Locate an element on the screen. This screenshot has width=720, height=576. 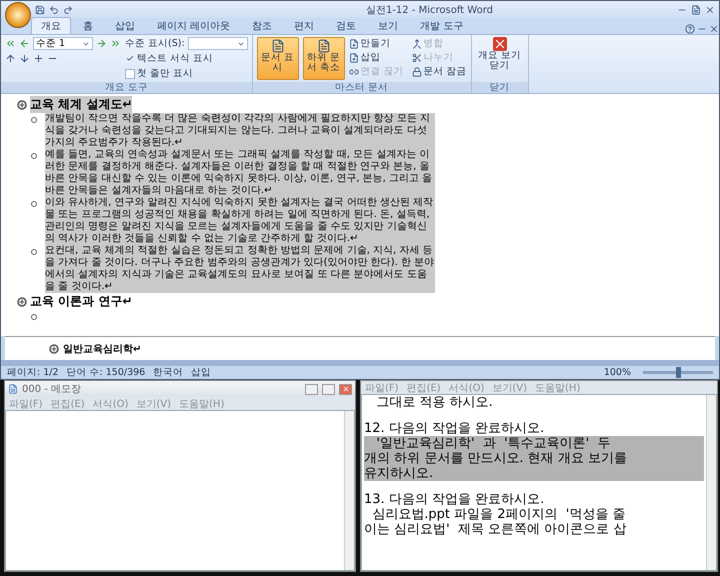
ribbon-tab: 참조 is located at coordinates (262, 25).